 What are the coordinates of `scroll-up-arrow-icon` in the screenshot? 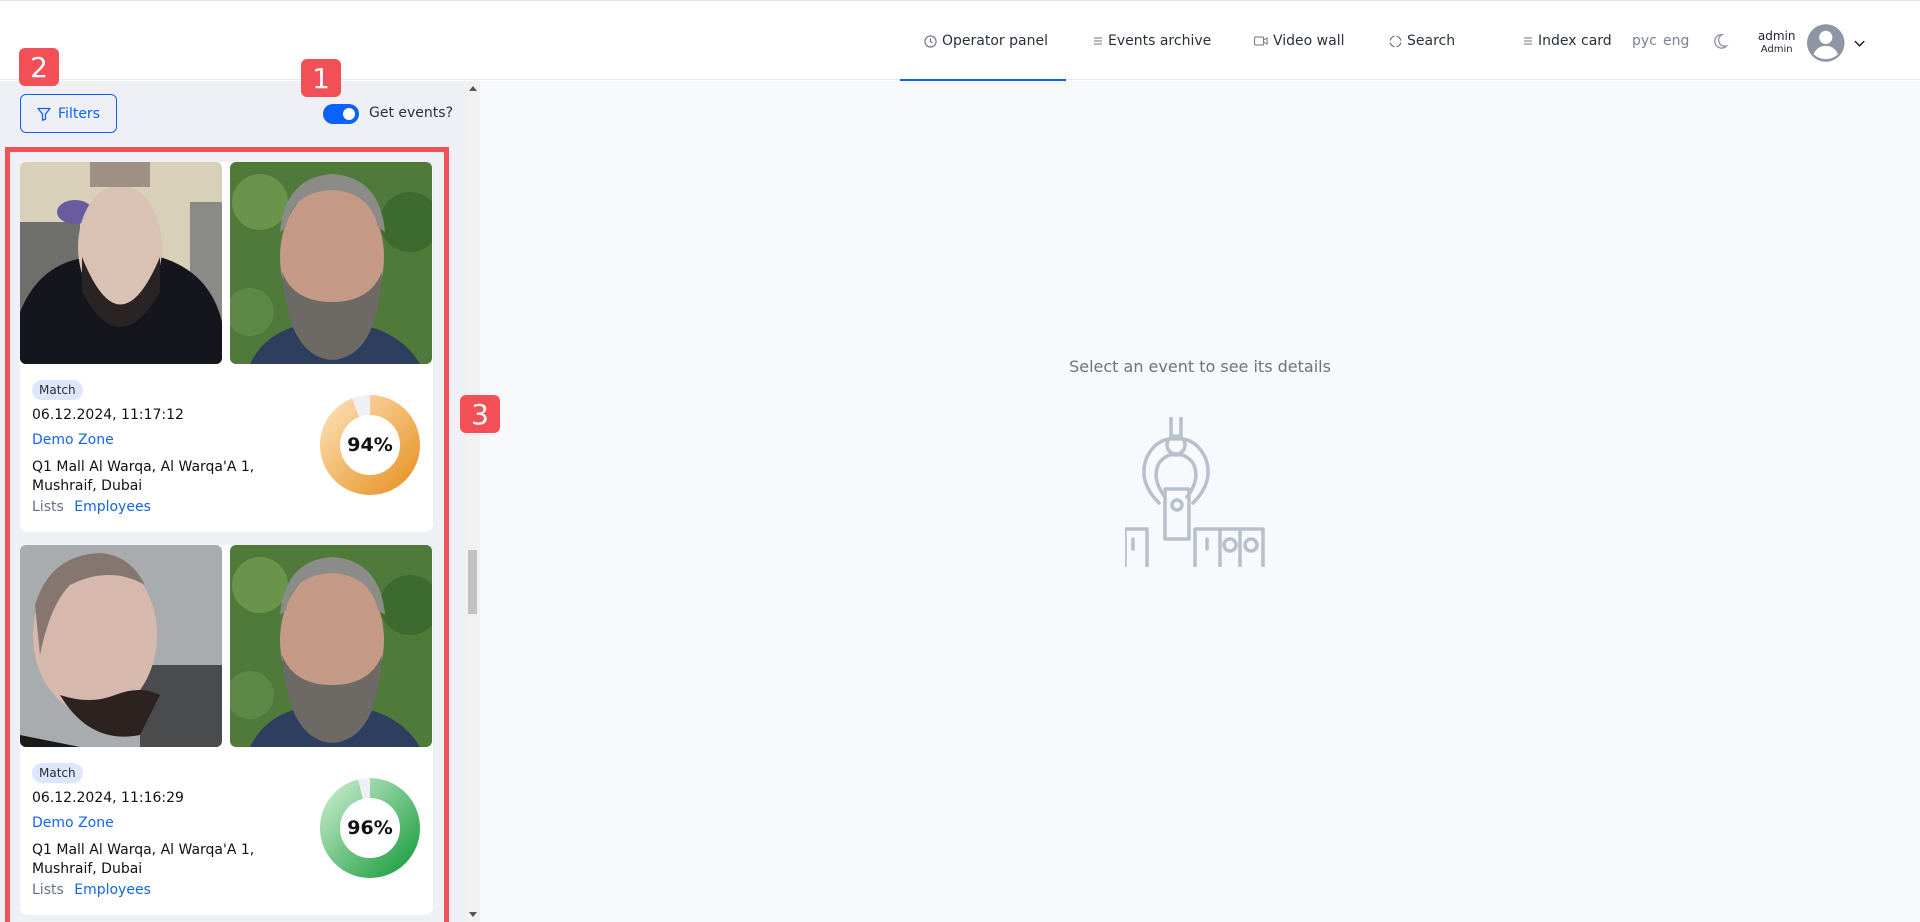 It's located at (473, 88).